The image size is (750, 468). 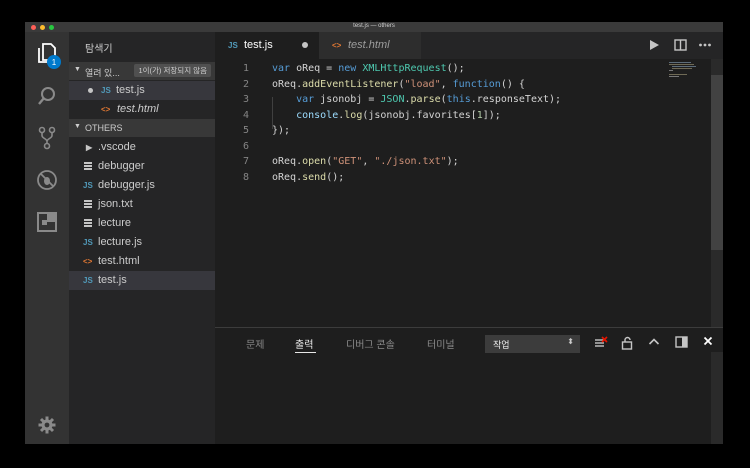 What do you see at coordinates (422, 84) in the screenshot?
I see `code-token: "load"` at bounding box center [422, 84].